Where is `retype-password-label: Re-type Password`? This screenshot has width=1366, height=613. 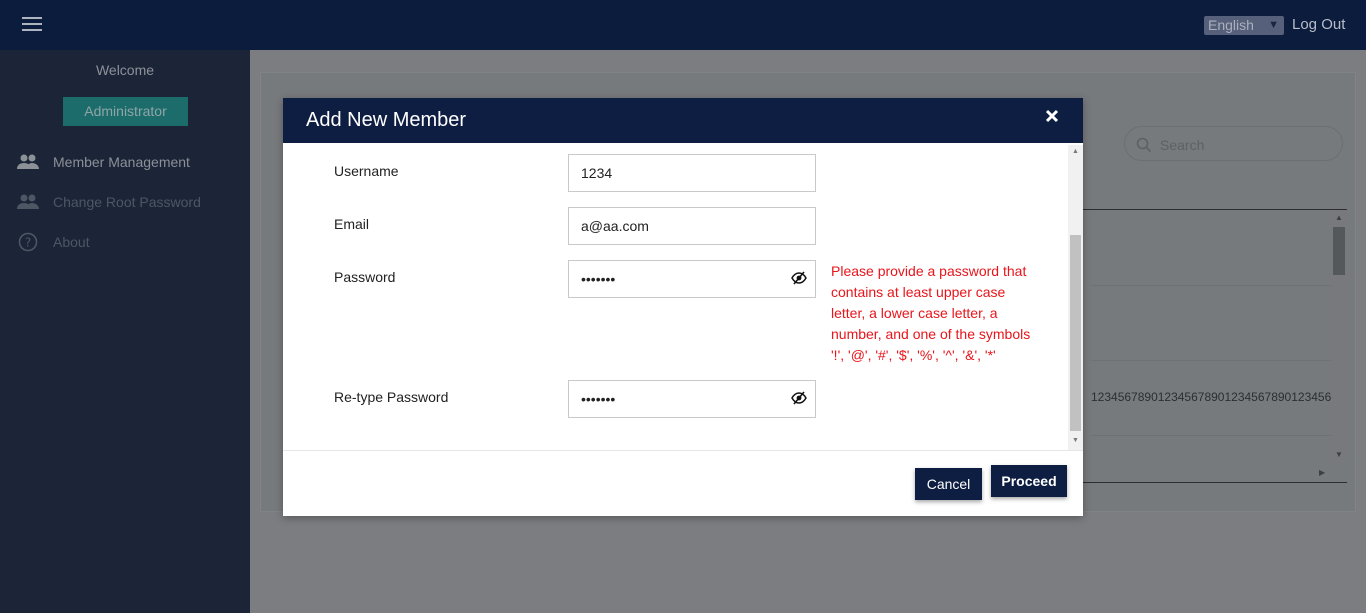 retype-password-label: Re-type Password is located at coordinates (391, 397).